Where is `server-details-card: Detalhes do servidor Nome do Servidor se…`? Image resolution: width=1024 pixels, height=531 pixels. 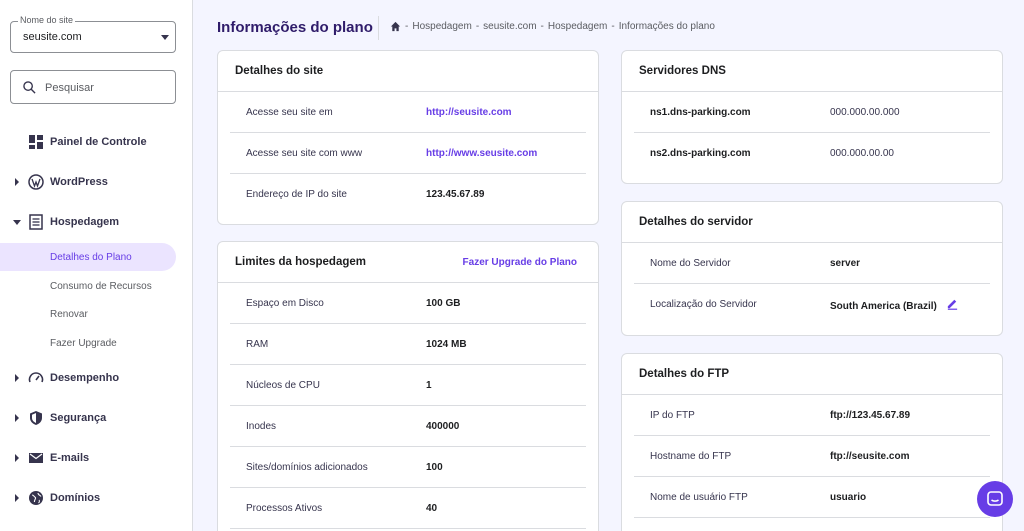 server-details-card: Detalhes do servidor Nome do Servidor se… is located at coordinates (812, 268).